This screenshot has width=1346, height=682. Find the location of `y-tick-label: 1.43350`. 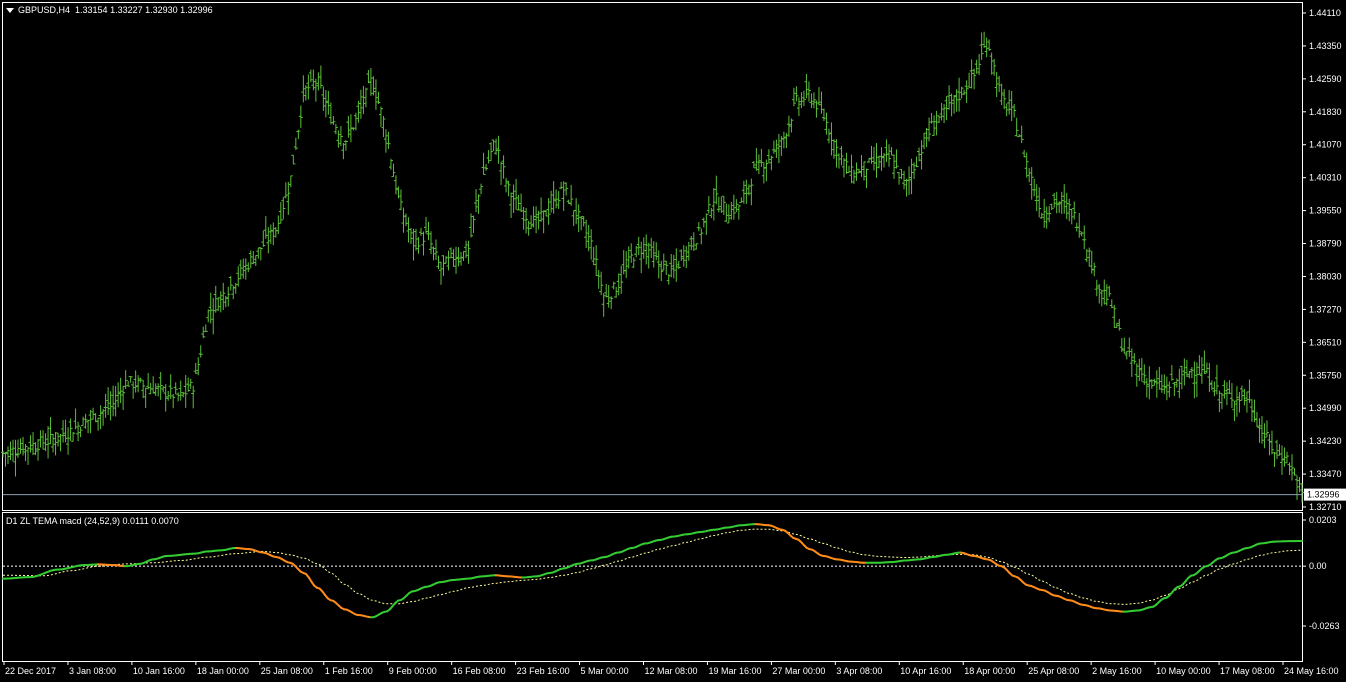

y-tick-label: 1.43350 is located at coordinates (1325, 46).